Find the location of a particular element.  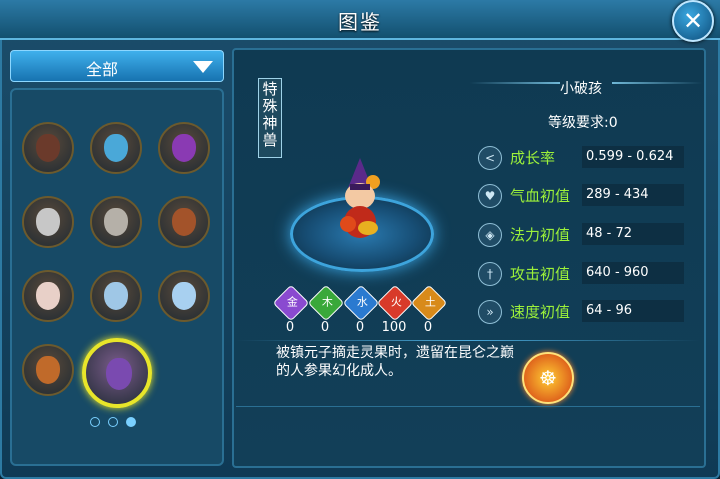

stat-label: 法力初值 is located at coordinates (540, 235).